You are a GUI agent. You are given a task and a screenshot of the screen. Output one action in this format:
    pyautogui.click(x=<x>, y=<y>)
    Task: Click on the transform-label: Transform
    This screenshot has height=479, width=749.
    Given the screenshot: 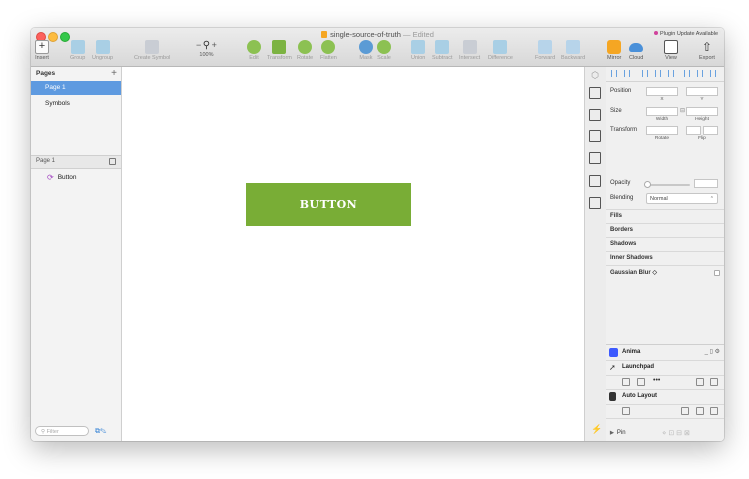 What is the action you would take?
    pyautogui.click(x=624, y=130)
    